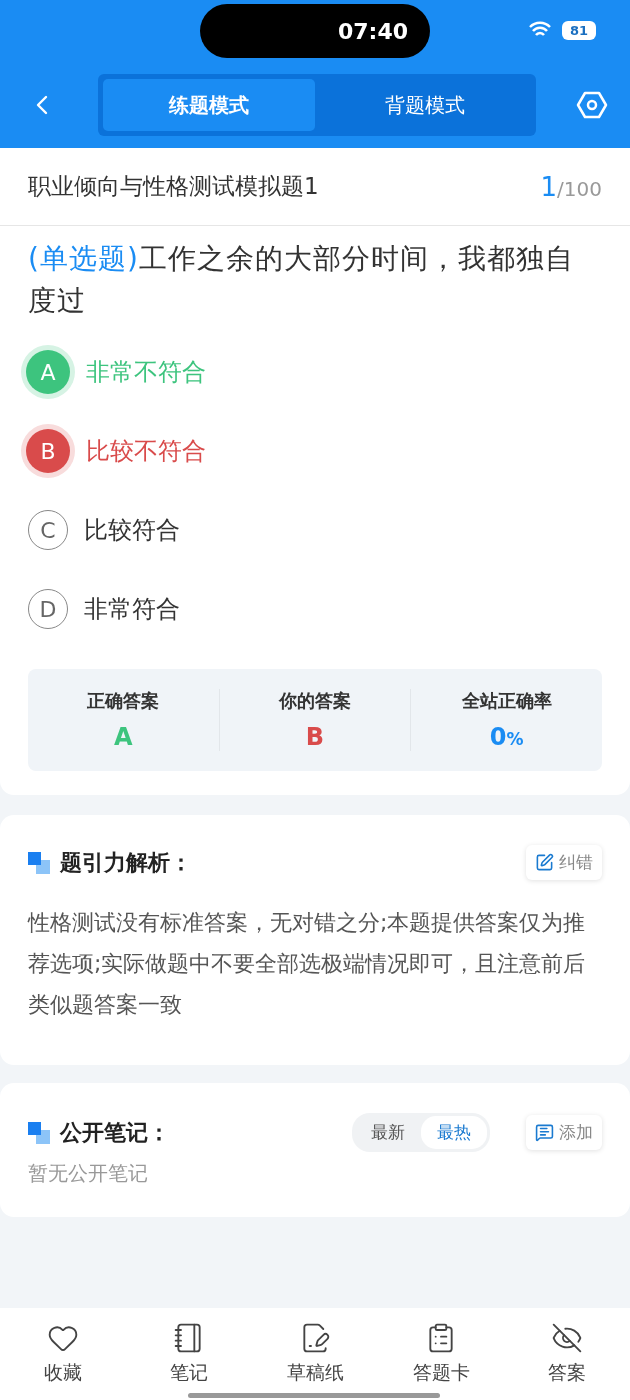 The width and height of the screenshot is (630, 1400). What do you see at coordinates (441, 1354) in the screenshot?
I see `toolbar-button: 答题卡` at bounding box center [441, 1354].